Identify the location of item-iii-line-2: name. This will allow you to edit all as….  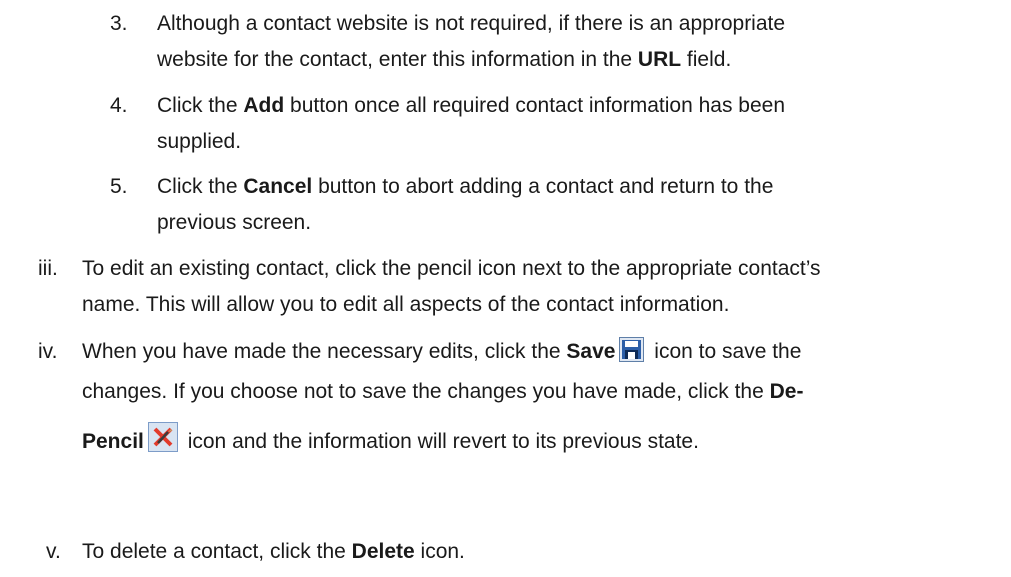
(406, 304).